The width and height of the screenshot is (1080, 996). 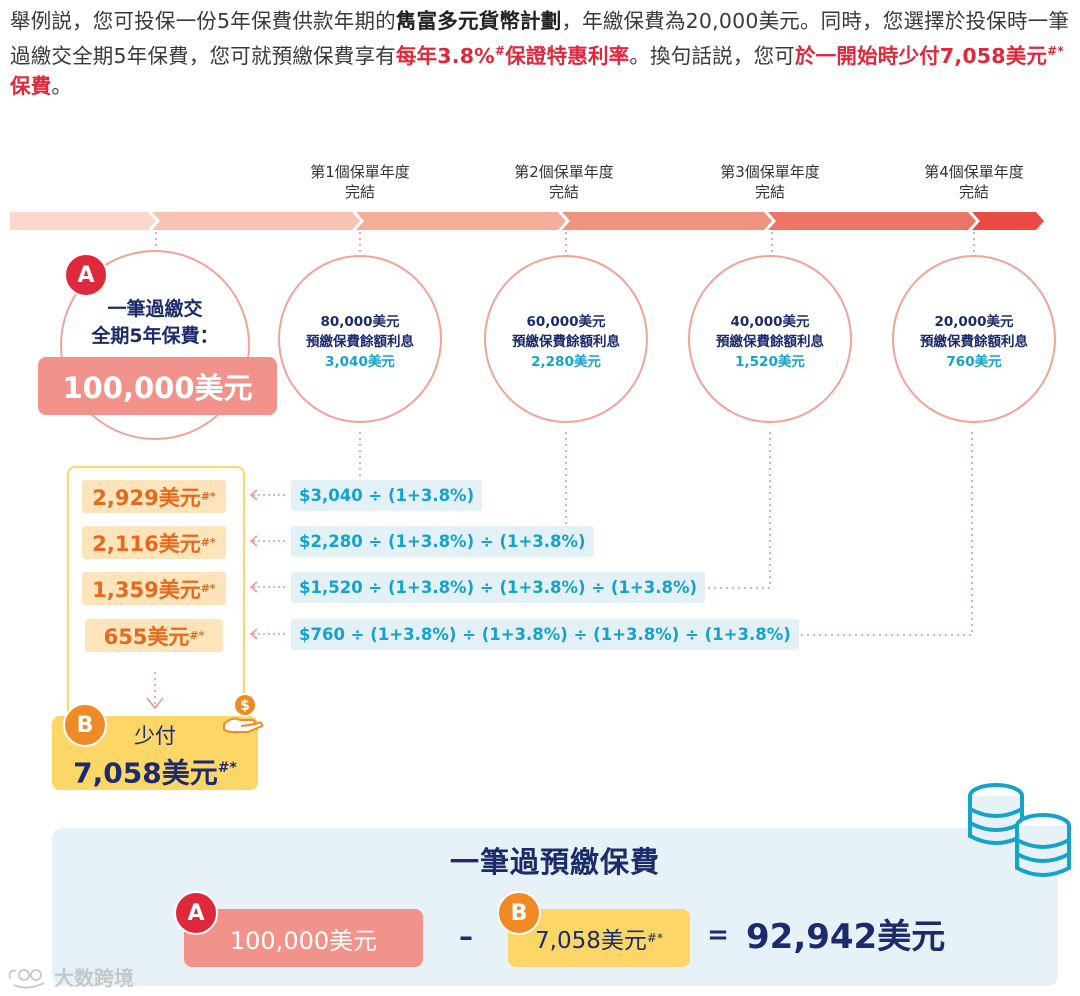 I want to click on badge-b: B, so click(x=85, y=725).